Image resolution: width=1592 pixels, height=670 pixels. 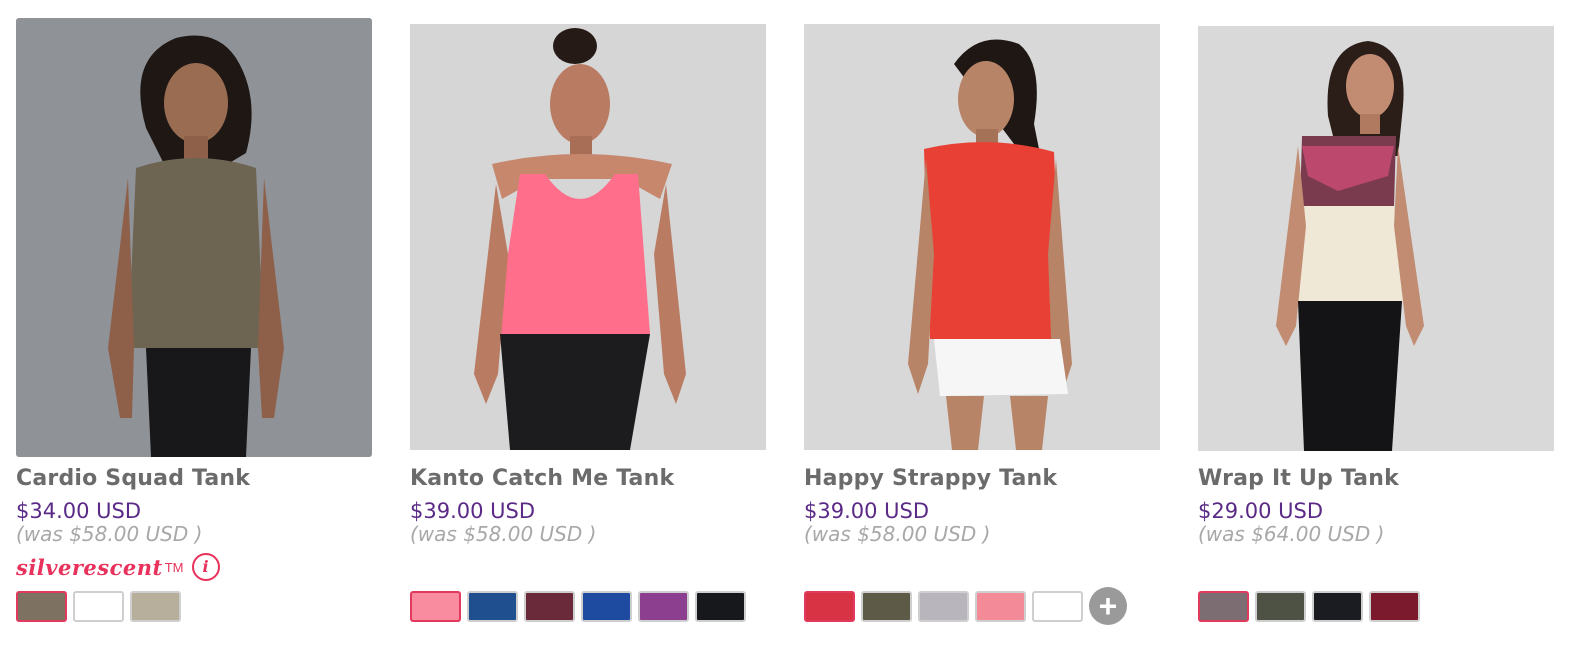 What do you see at coordinates (133, 478) in the screenshot?
I see `product-name: Cardio Squad Tank` at bounding box center [133, 478].